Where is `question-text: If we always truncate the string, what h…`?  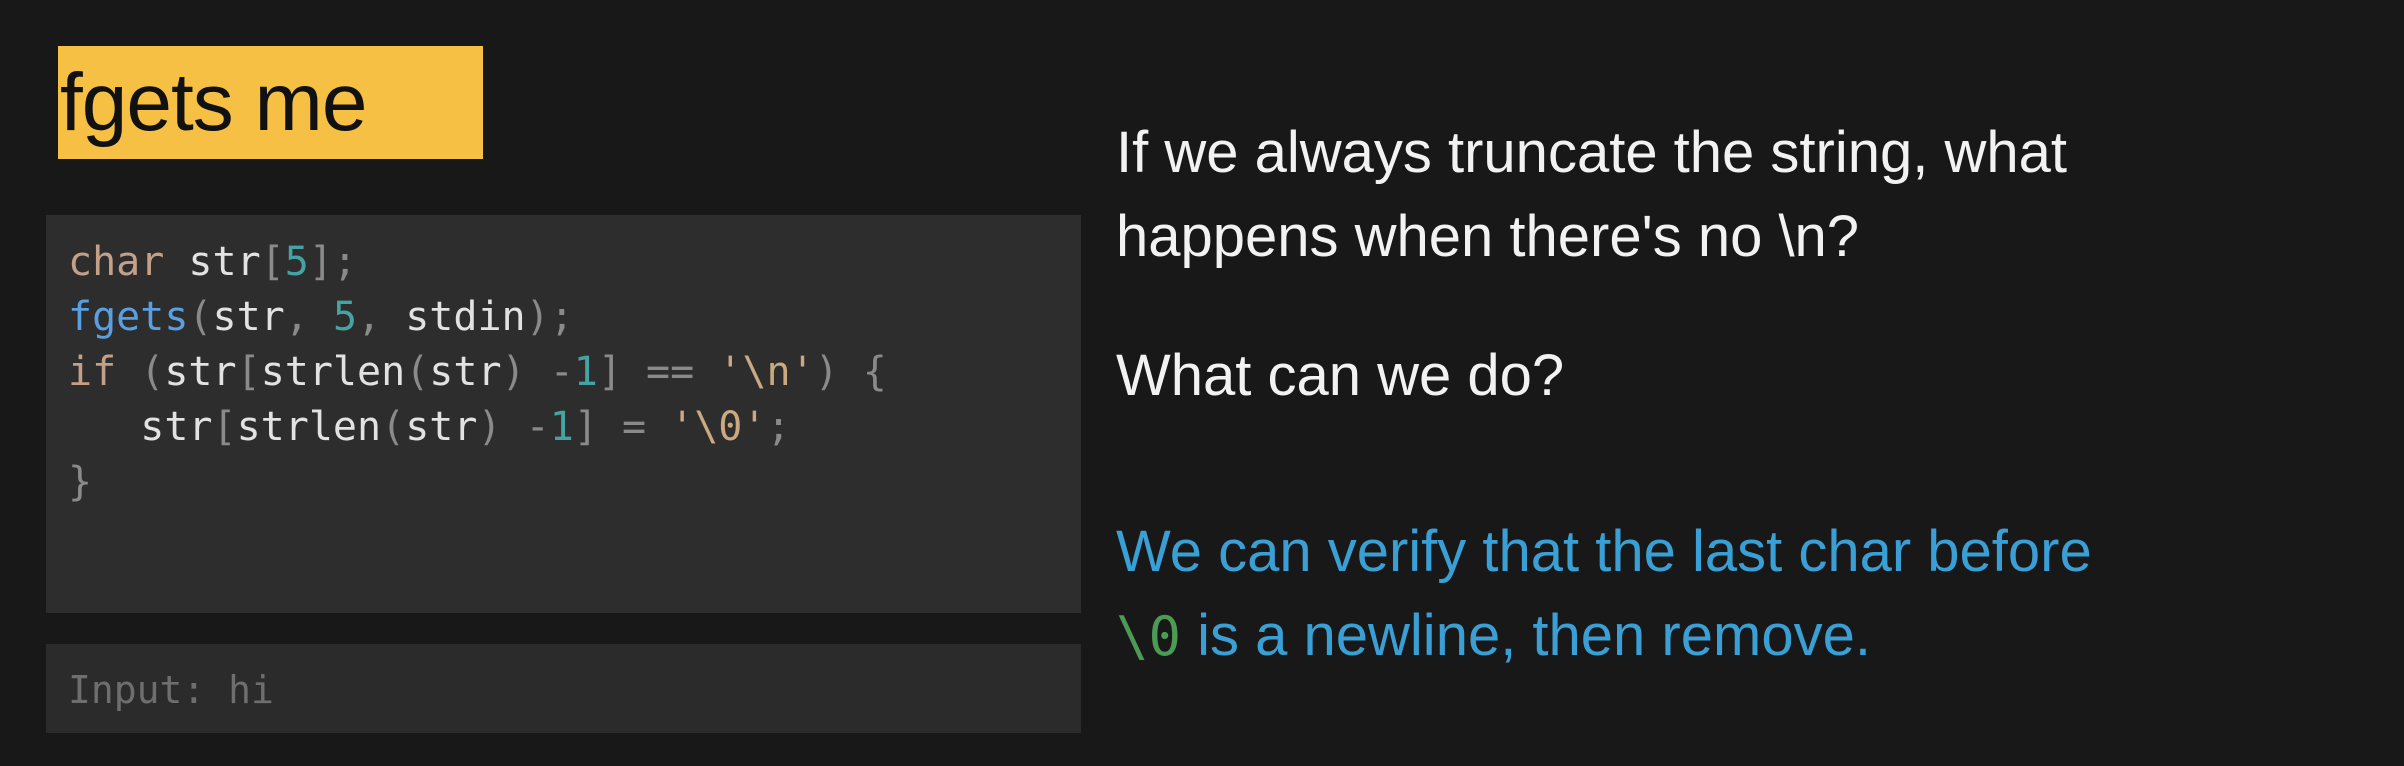
question-text: If we always truncate the string, what h… is located at coordinates (1591, 195).